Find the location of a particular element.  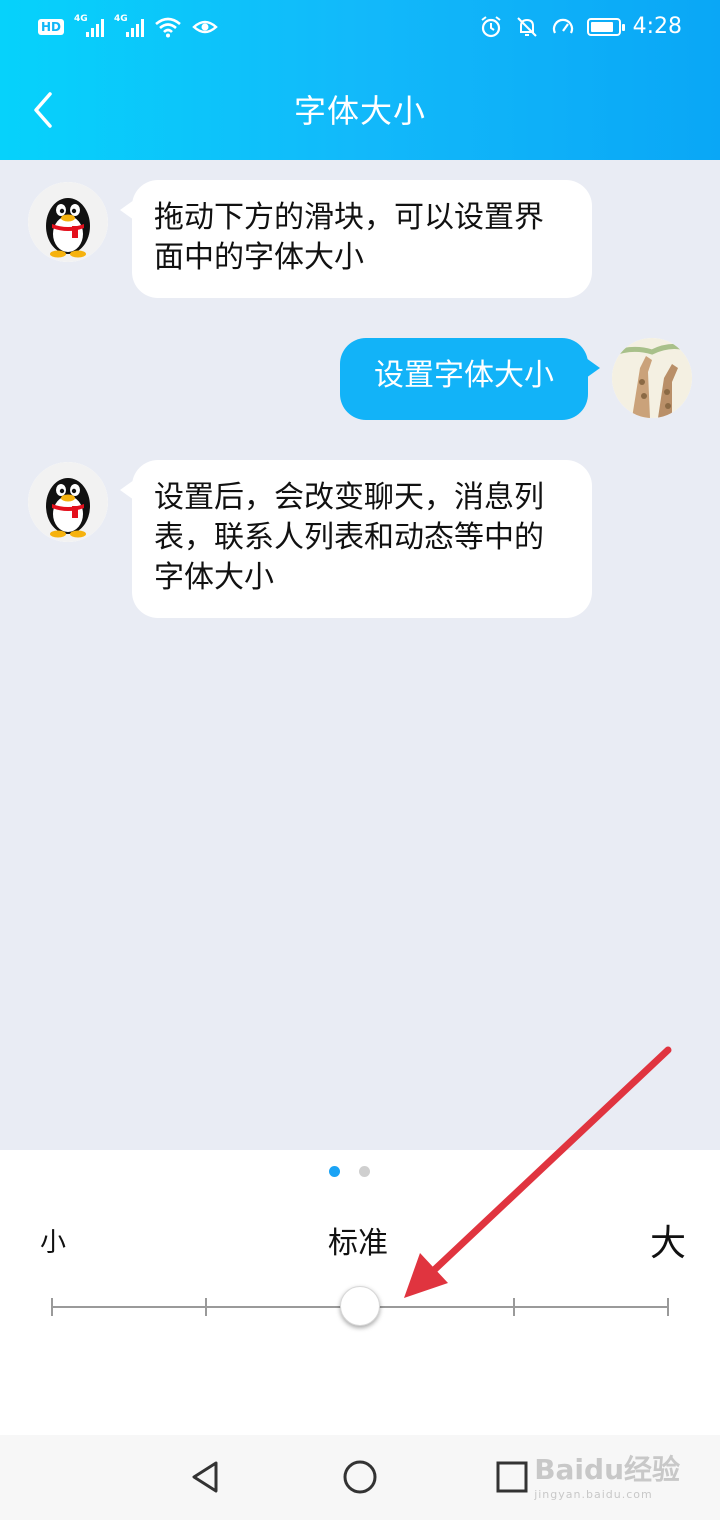

label-large: 大 is located at coordinates (668, 1243).